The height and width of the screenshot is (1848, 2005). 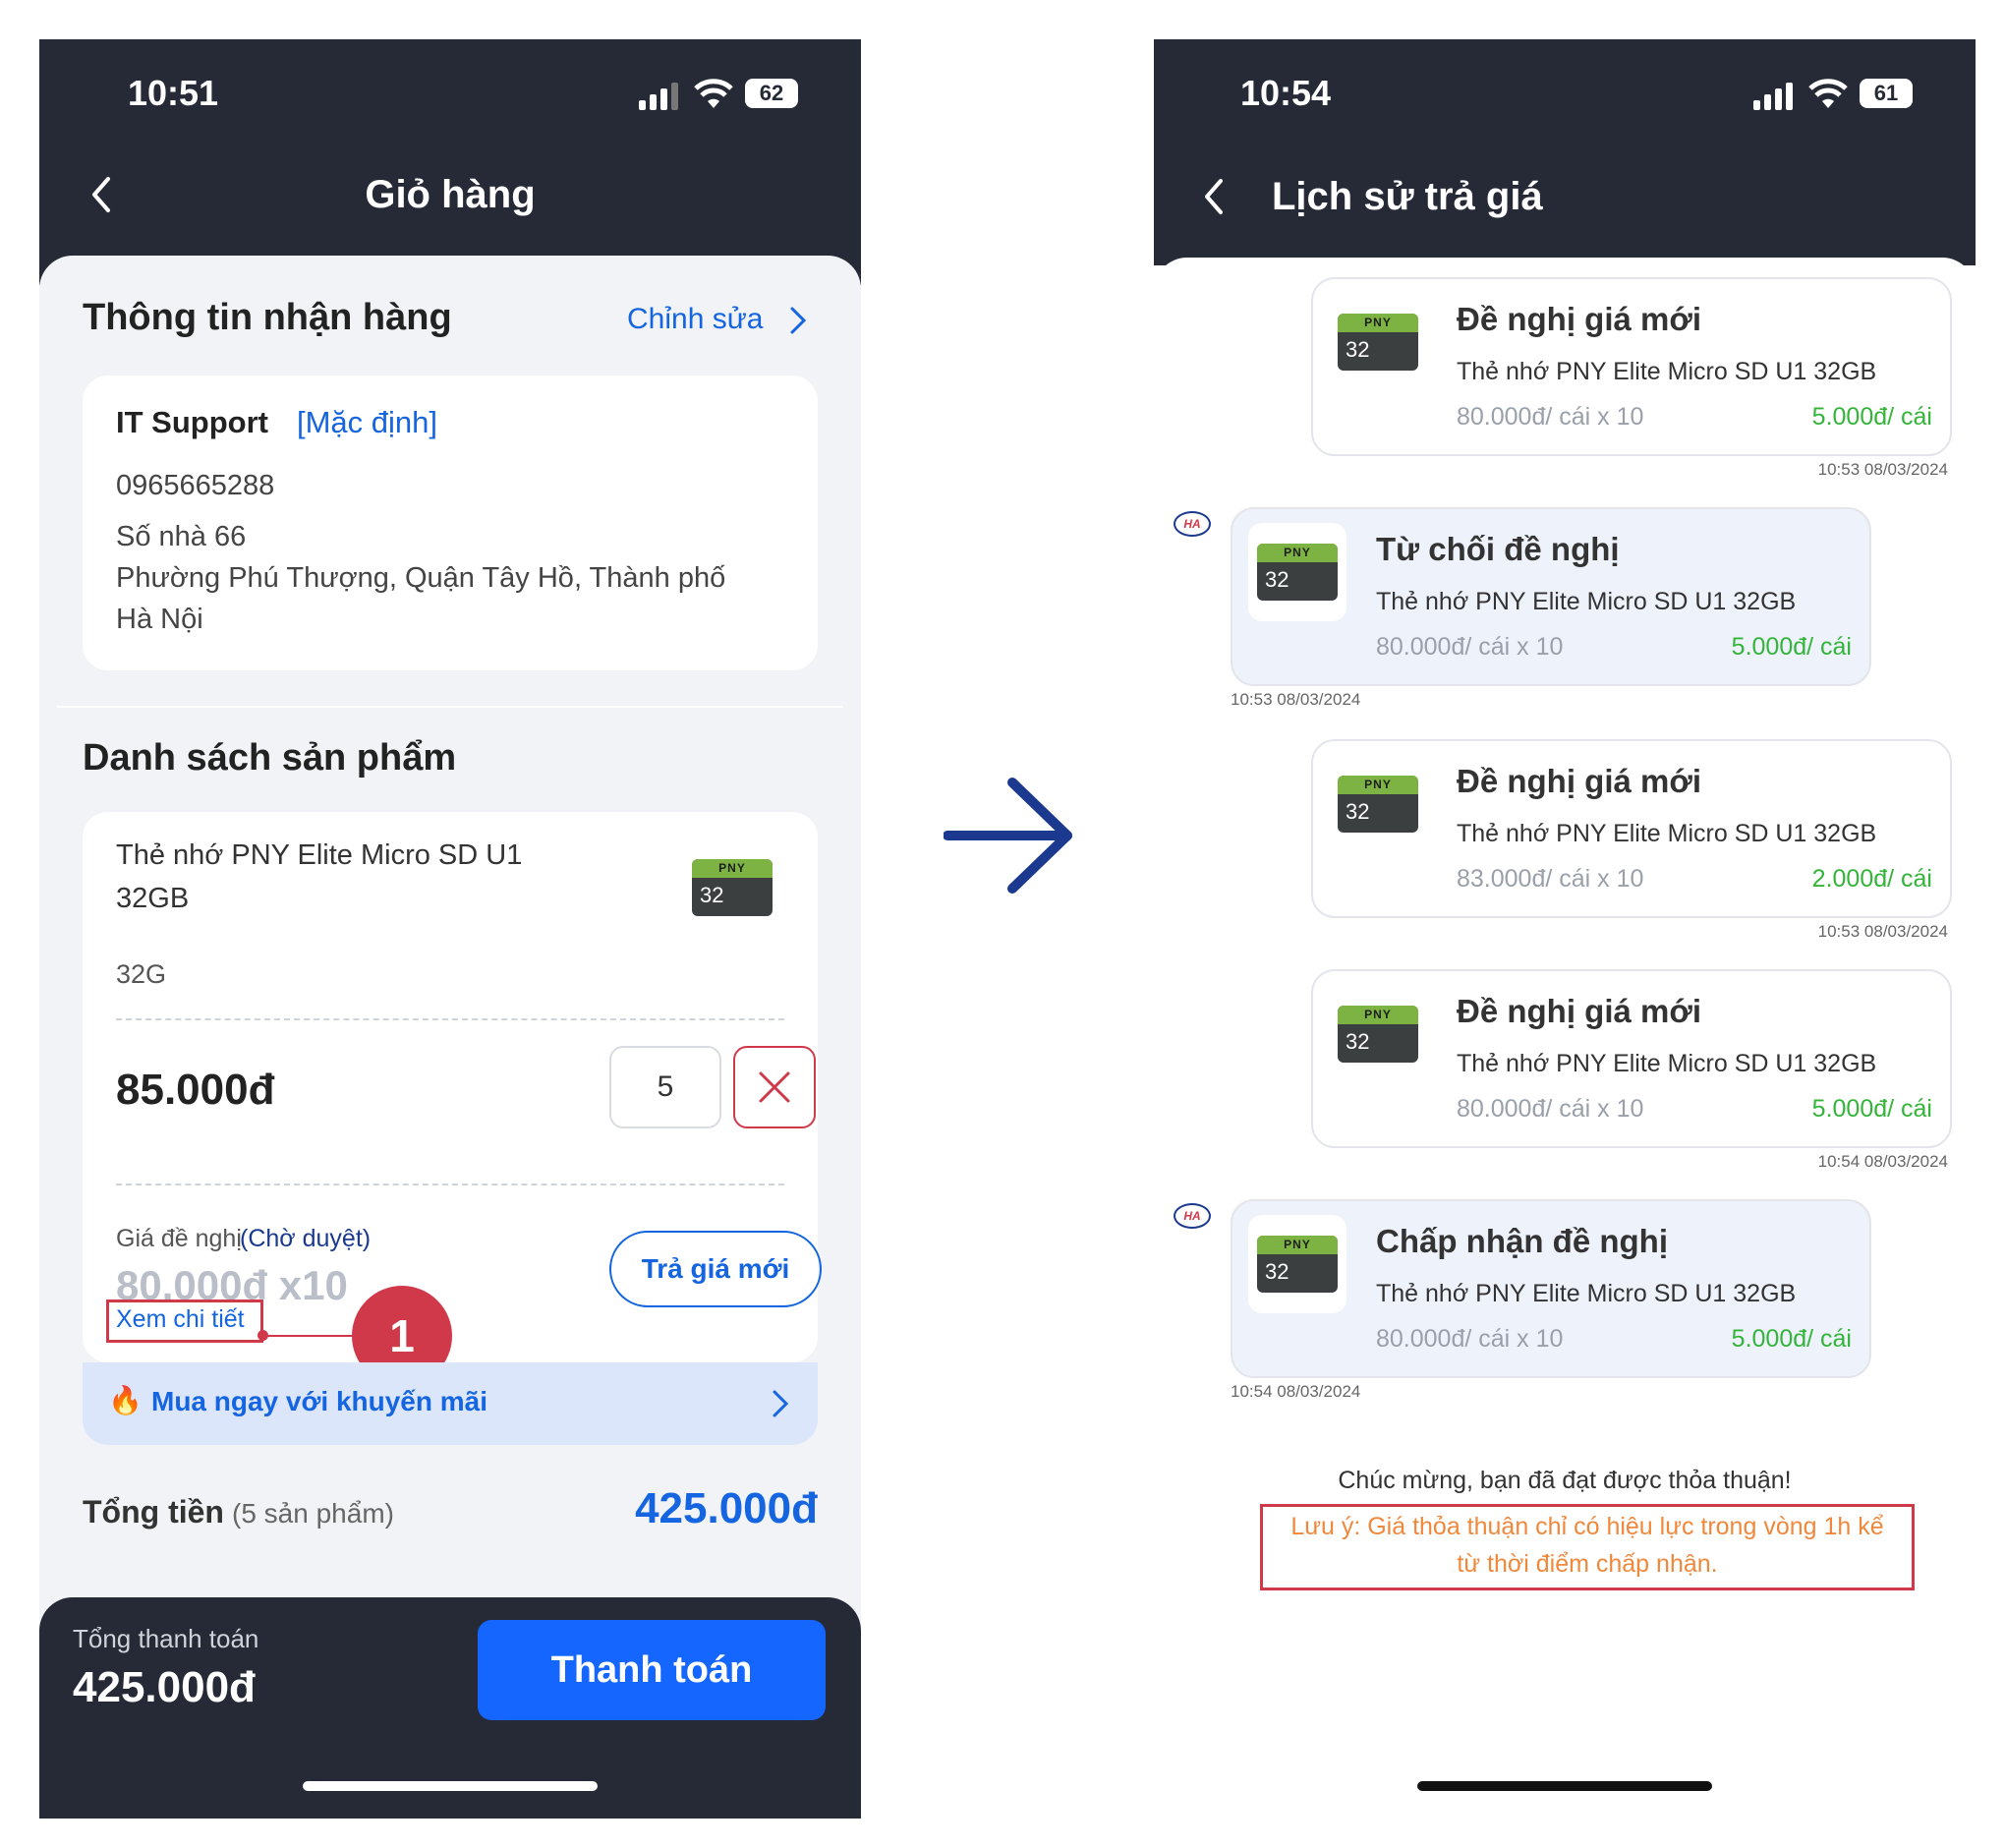 I want to click on section-divider, so click(x=450, y=707).